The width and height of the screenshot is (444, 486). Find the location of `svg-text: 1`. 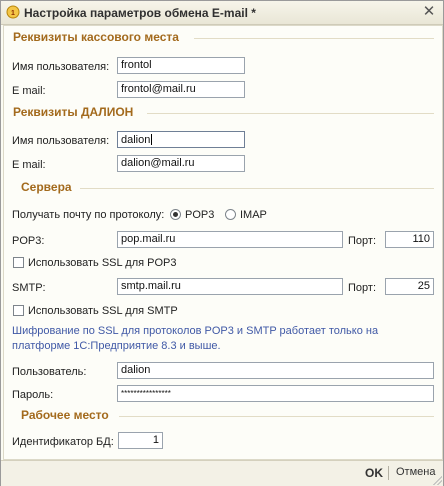

svg-text: 1 is located at coordinates (13, 13).